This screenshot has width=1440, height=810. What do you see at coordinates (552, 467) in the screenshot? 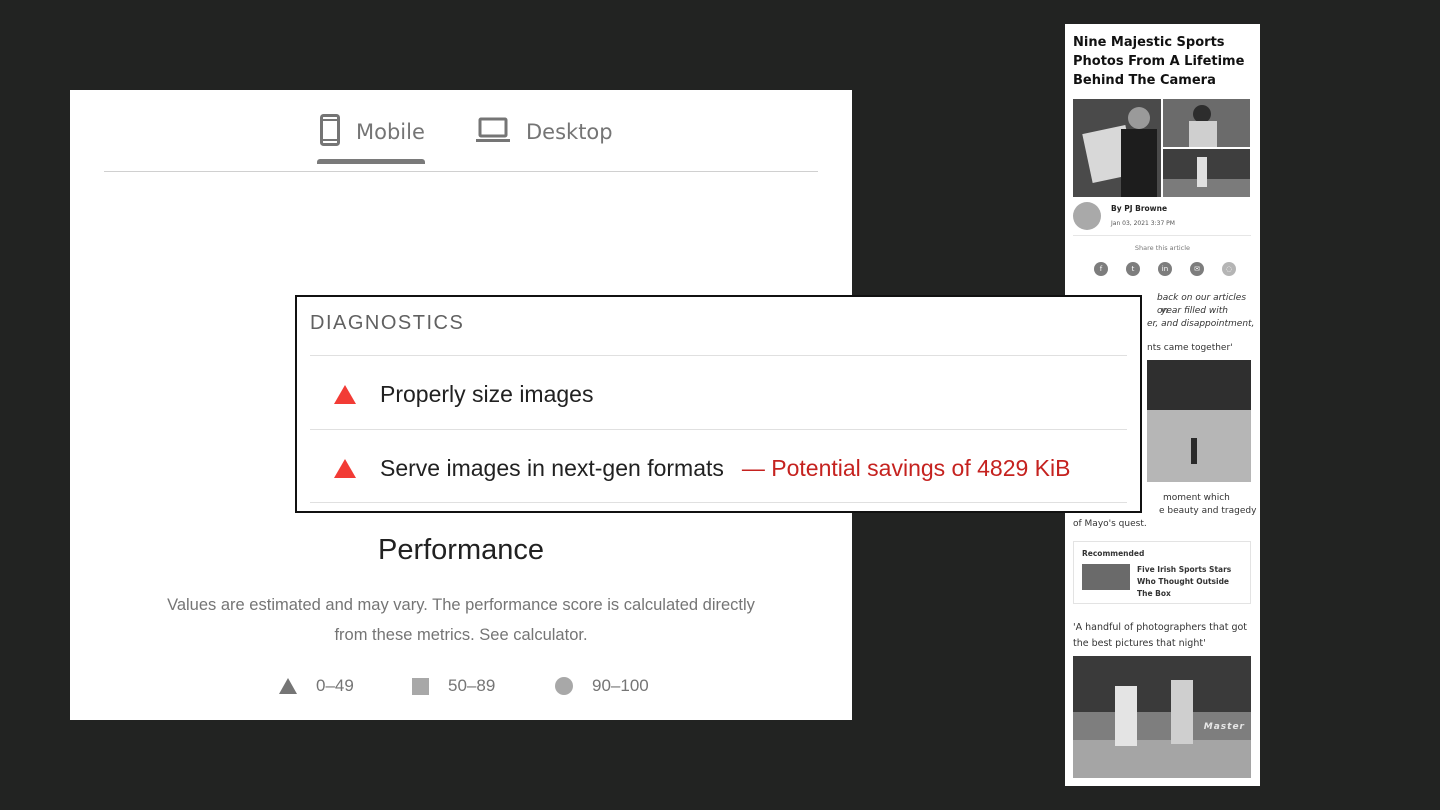
I see `diagnostic-label: Serve images in next-gen formats` at bounding box center [552, 467].